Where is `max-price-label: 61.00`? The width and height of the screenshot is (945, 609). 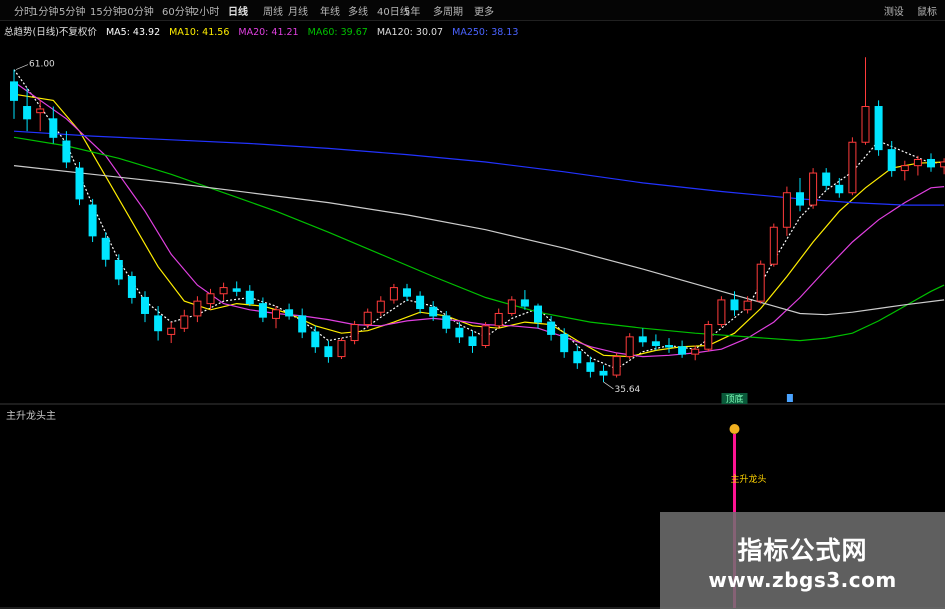
max-price-label: 61.00 is located at coordinates (42, 65).